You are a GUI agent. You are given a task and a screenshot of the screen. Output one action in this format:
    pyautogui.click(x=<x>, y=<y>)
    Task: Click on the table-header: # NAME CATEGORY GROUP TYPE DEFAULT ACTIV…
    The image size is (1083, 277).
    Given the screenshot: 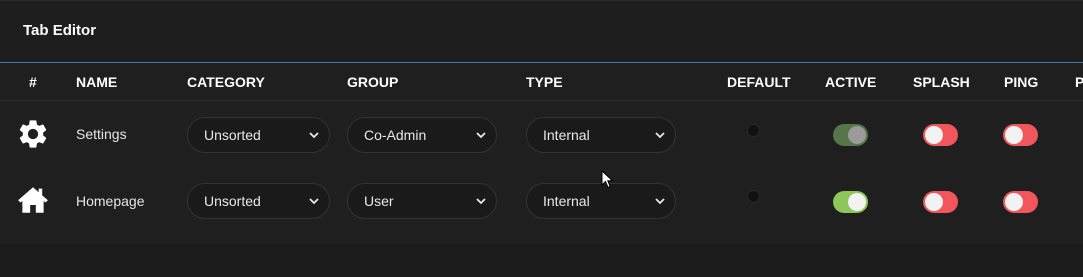 What is the action you would take?
    pyautogui.click(x=541, y=82)
    